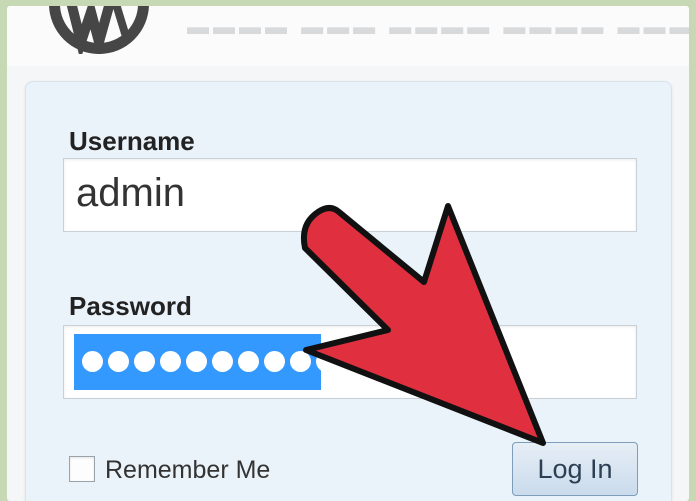  I want to click on password-selection-highlight, so click(197, 362).